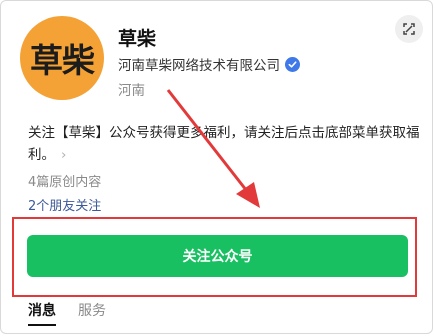 Image resolution: width=435 pixels, height=336 pixels. What do you see at coordinates (131, 91) in the screenshot?
I see `region-label: 河南` at bounding box center [131, 91].